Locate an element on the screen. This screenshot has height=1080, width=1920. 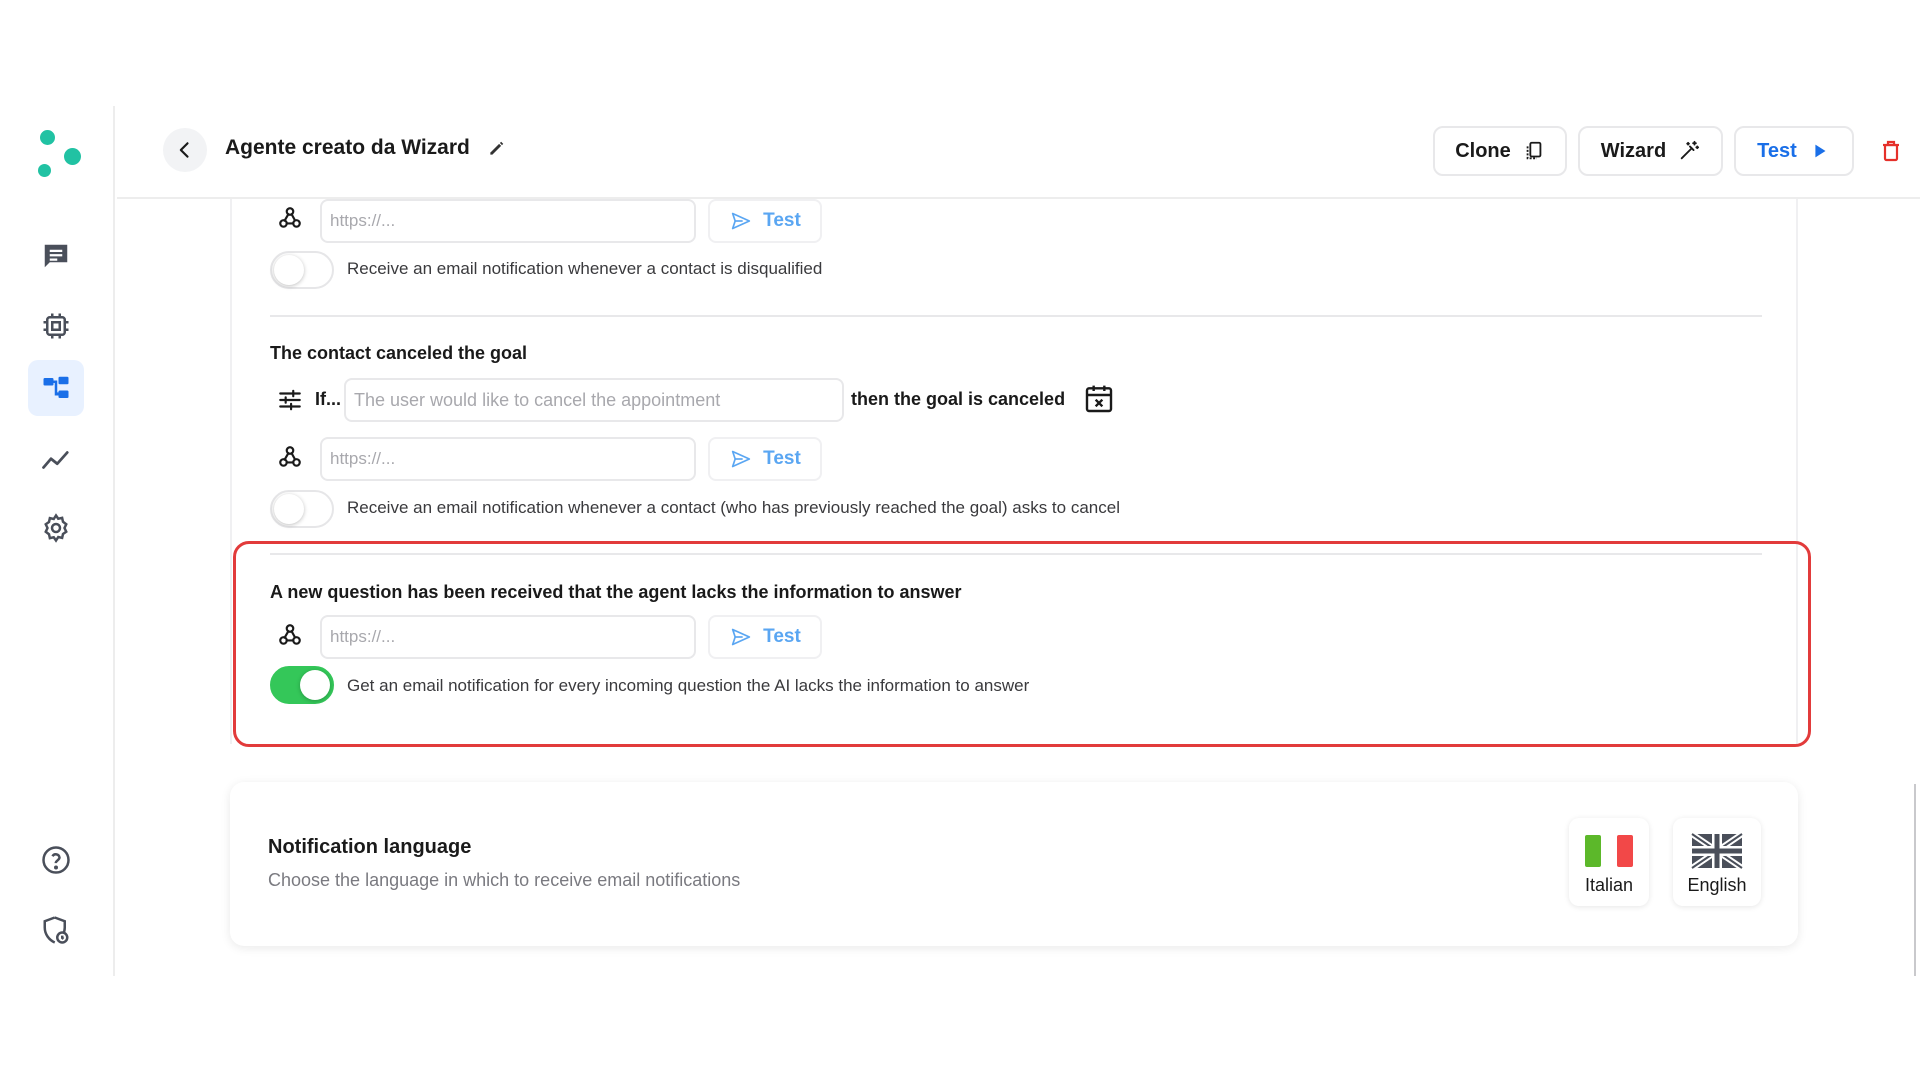
canceled-test-button: Test is located at coordinates (765, 459).